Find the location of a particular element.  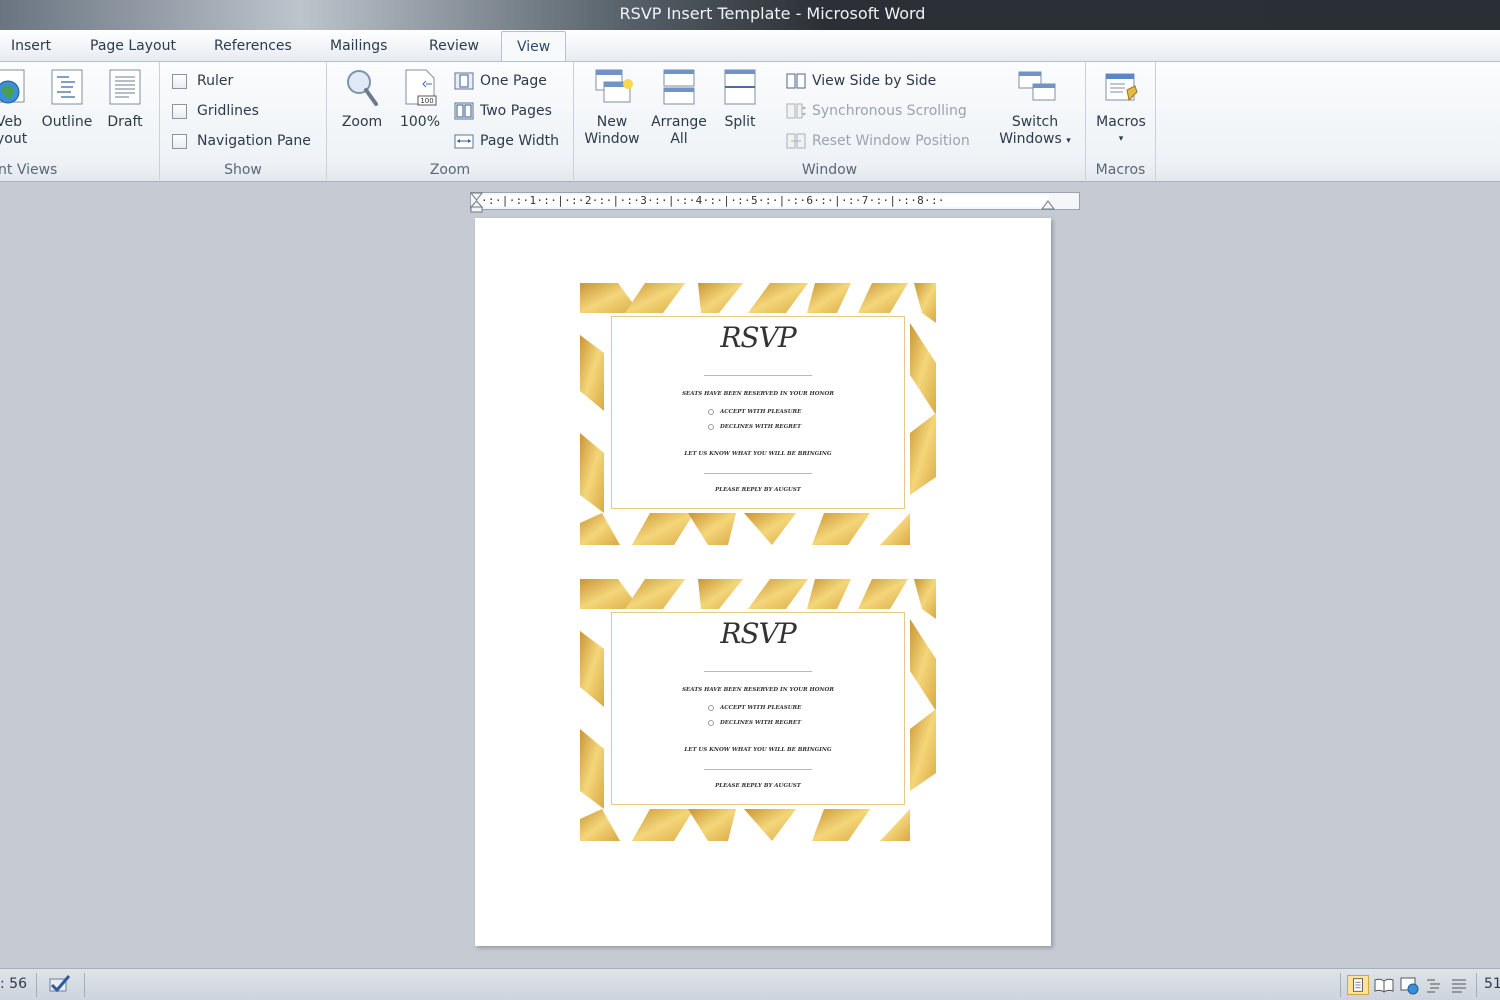

full-screen-reading-icon is located at coordinates (1384, 985).